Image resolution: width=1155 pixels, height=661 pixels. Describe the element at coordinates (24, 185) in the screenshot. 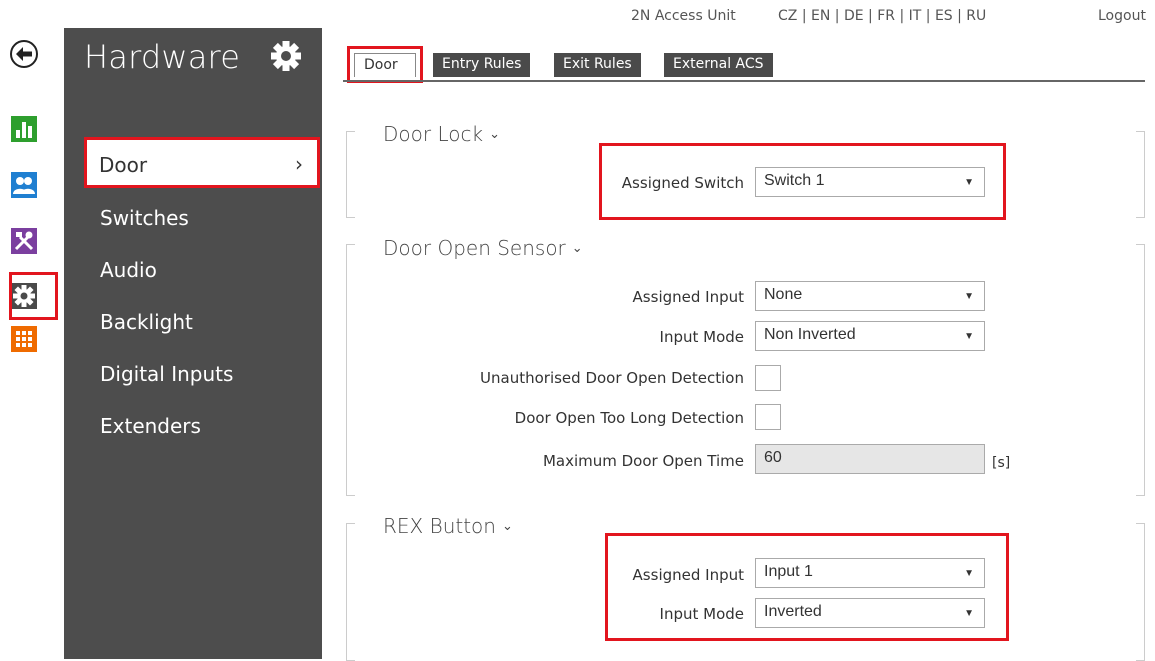

I see `users-icon` at that location.